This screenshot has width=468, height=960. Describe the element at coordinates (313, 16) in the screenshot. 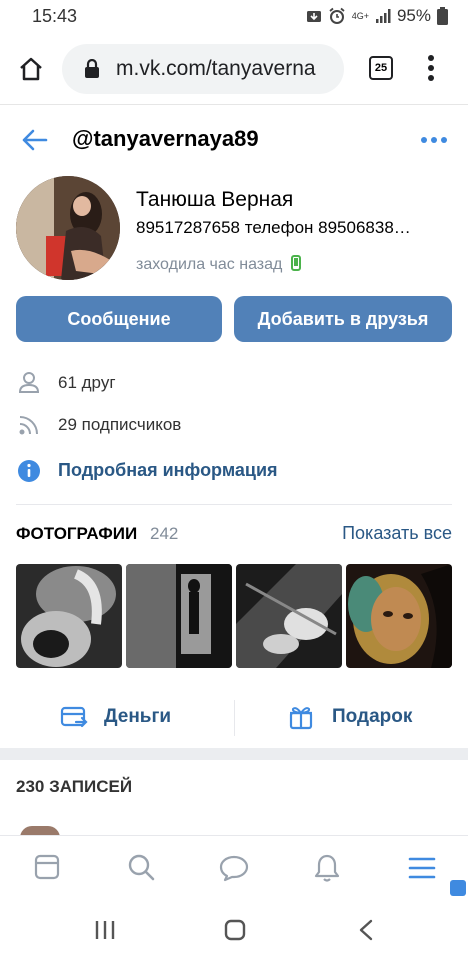

I see `notification-icon` at that location.